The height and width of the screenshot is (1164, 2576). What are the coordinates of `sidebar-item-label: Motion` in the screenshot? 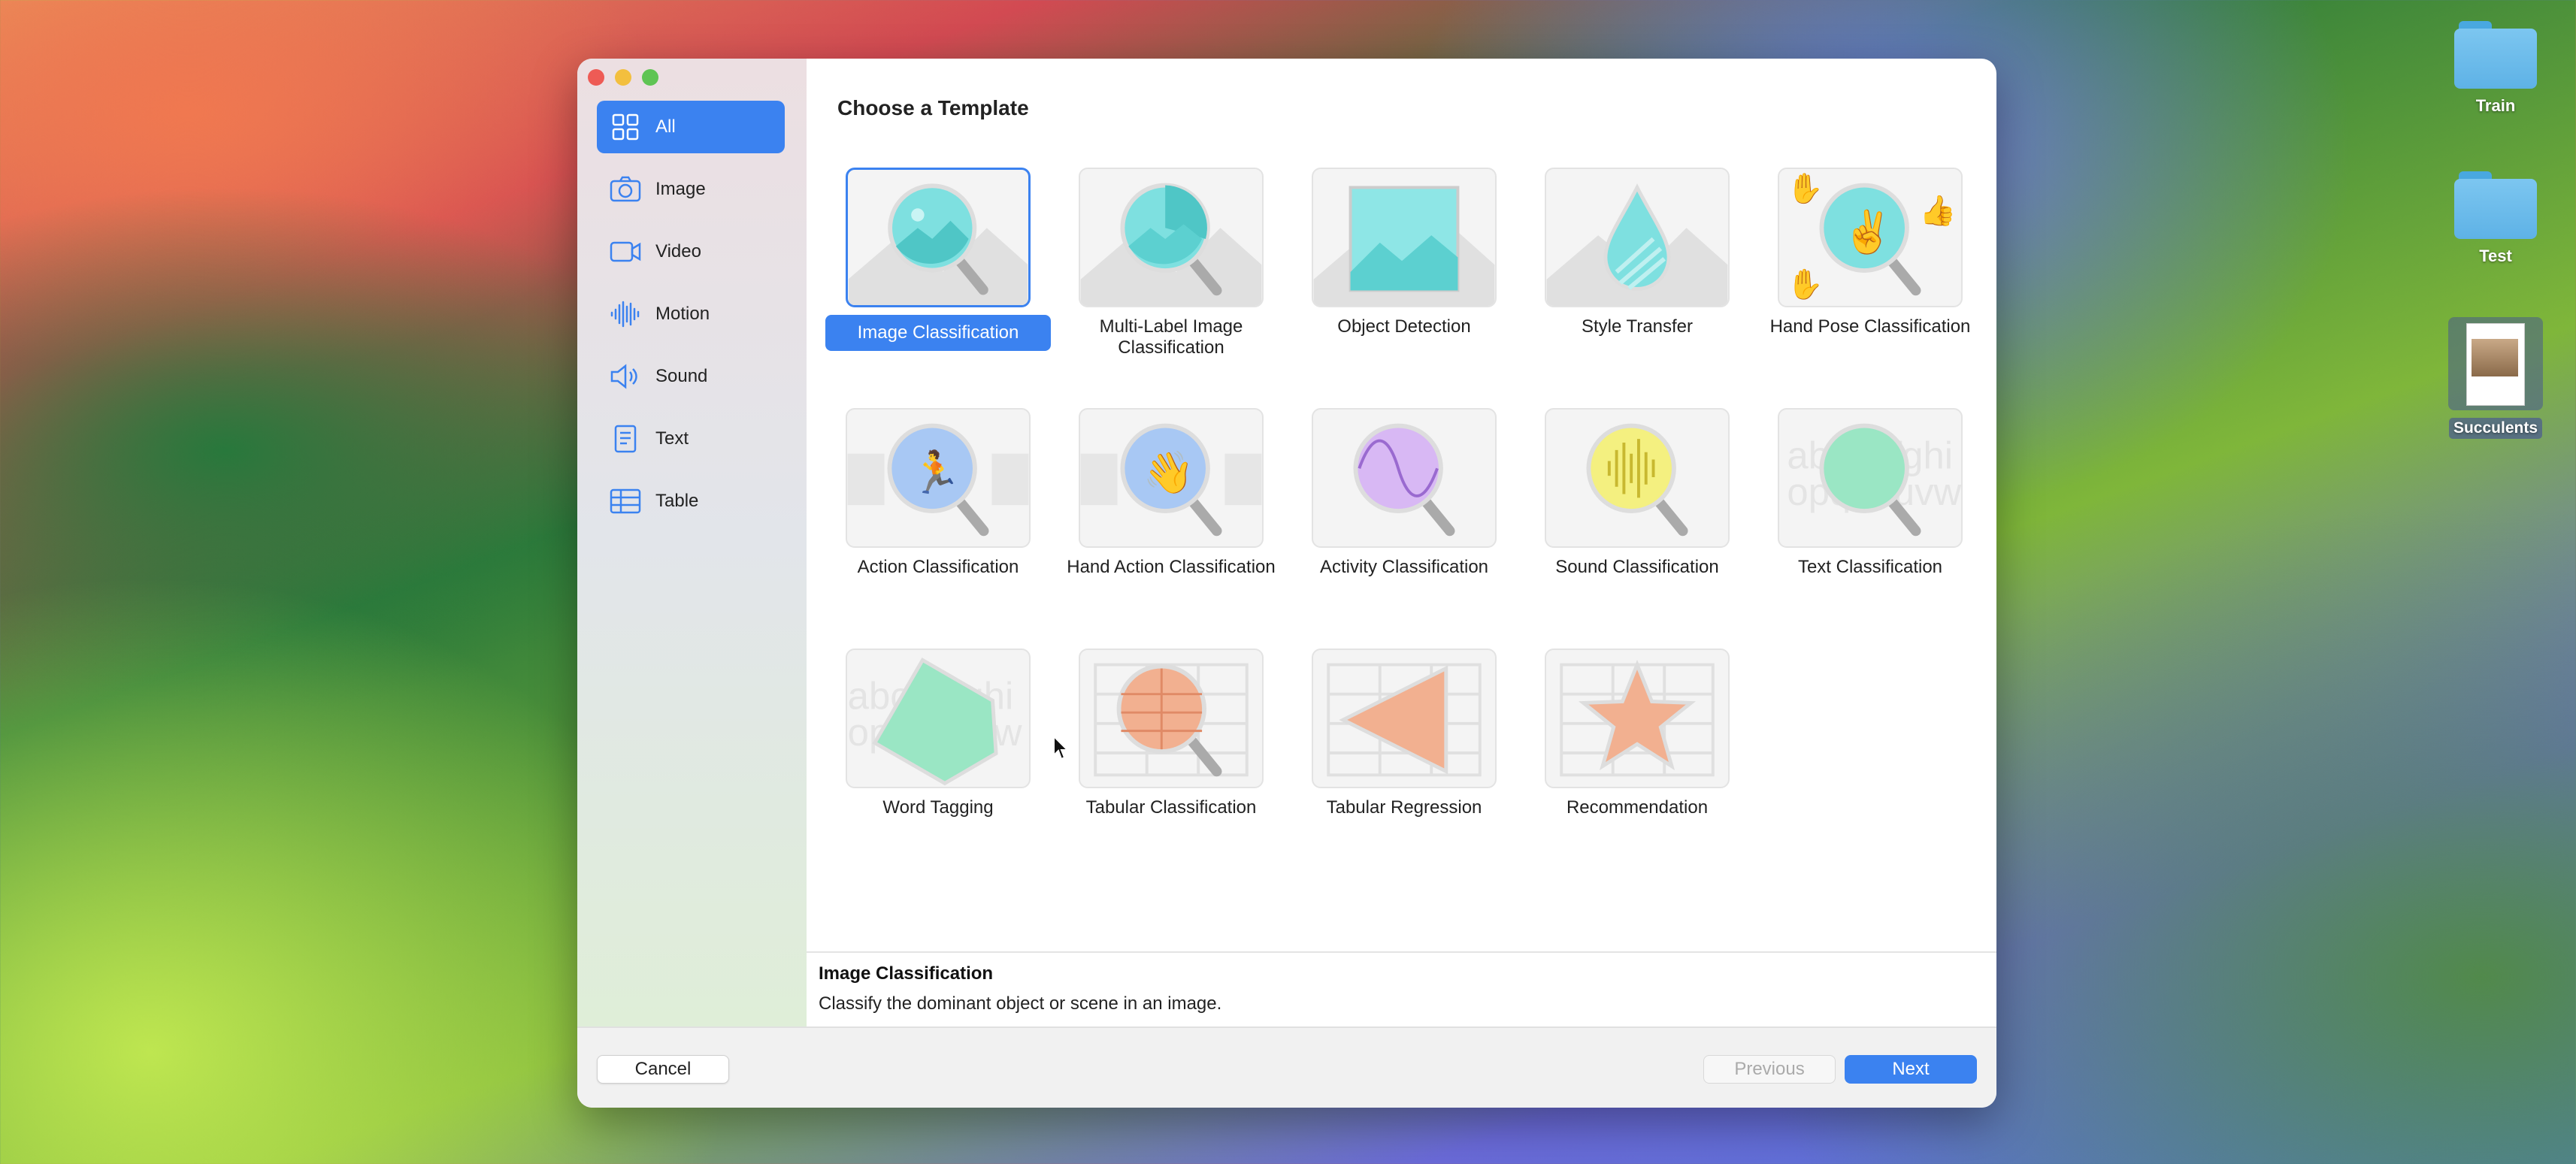 It's located at (682, 314).